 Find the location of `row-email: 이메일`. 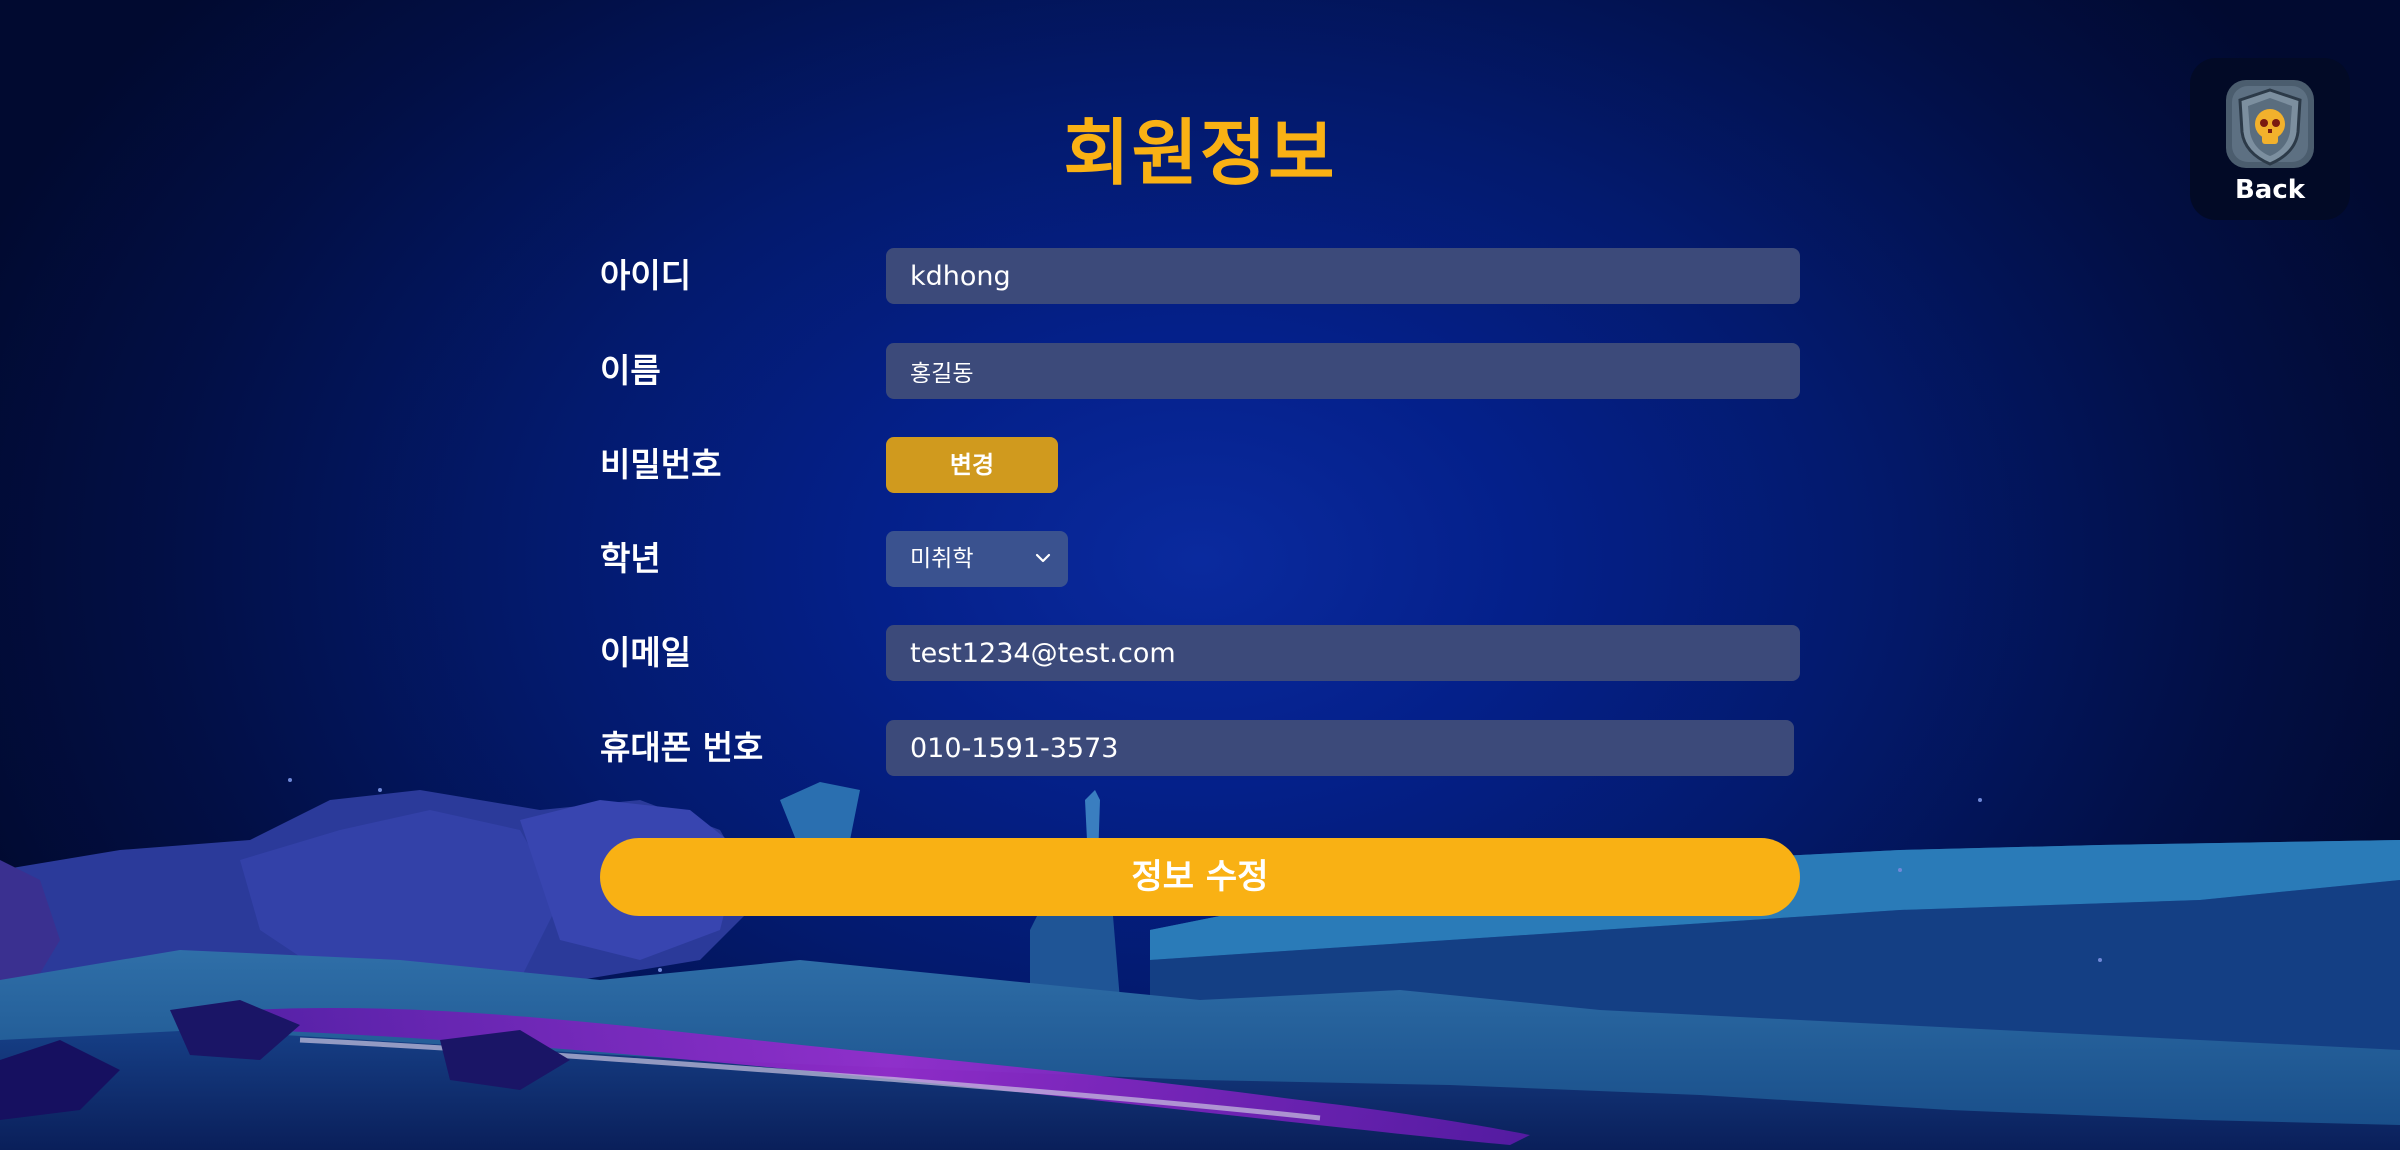

row-email: 이메일 is located at coordinates (1200, 653).